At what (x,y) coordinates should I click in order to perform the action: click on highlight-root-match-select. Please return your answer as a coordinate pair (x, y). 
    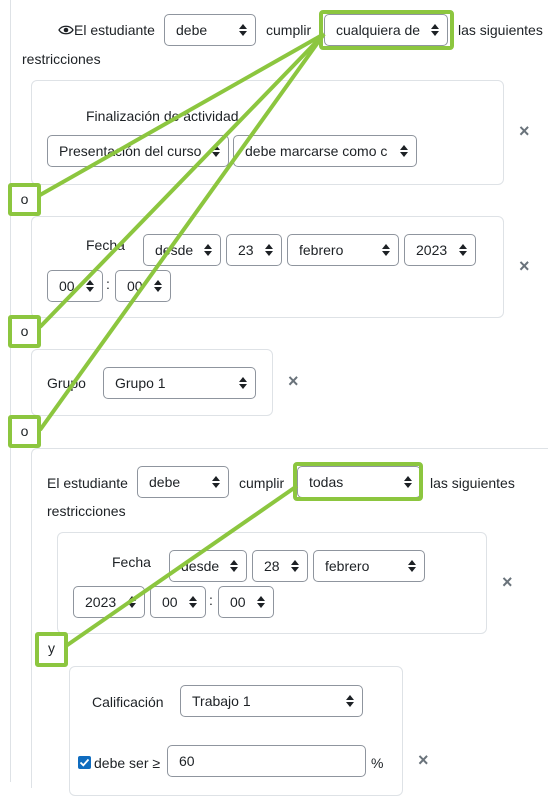
    Looking at the image, I should click on (386, 30).